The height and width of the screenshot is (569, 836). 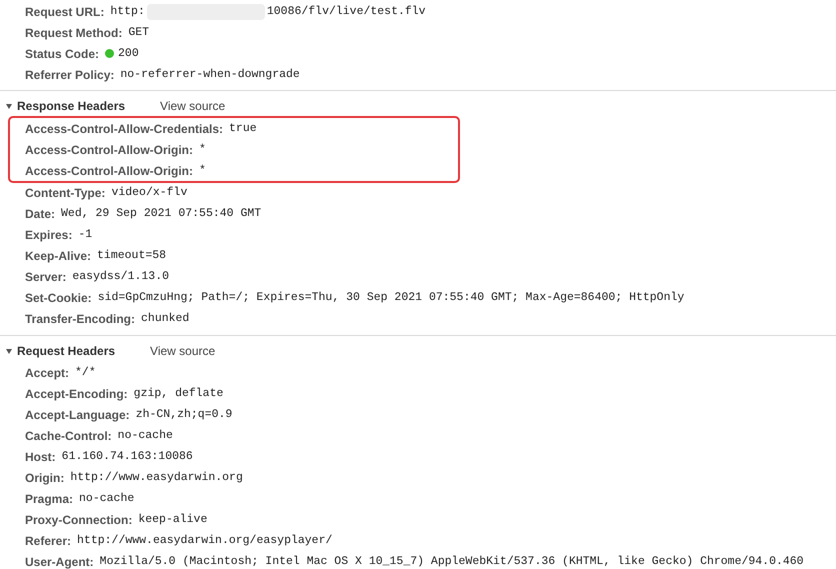 What do you see at coordinates (131, 256) in the screenshot?
I see `header-value: timeout=58` at bounding box center [131, 256].